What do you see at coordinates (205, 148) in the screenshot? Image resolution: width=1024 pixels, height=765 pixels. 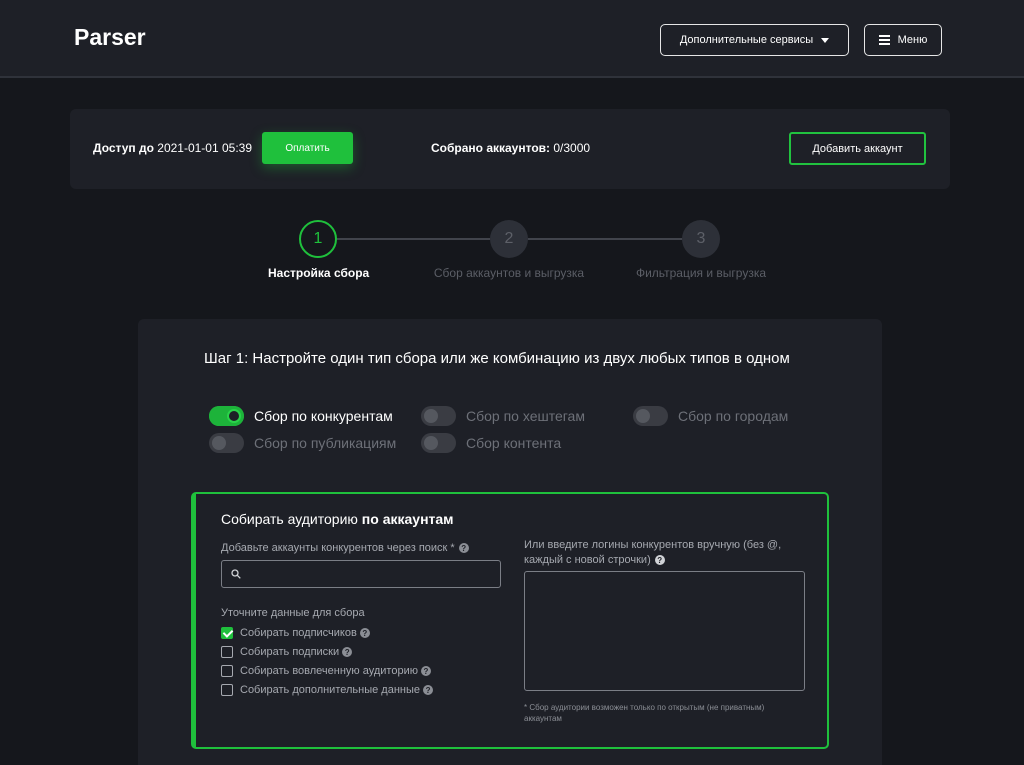 I see `access-date: 2021-01-01 05:39` at bounding box center [205, 148].